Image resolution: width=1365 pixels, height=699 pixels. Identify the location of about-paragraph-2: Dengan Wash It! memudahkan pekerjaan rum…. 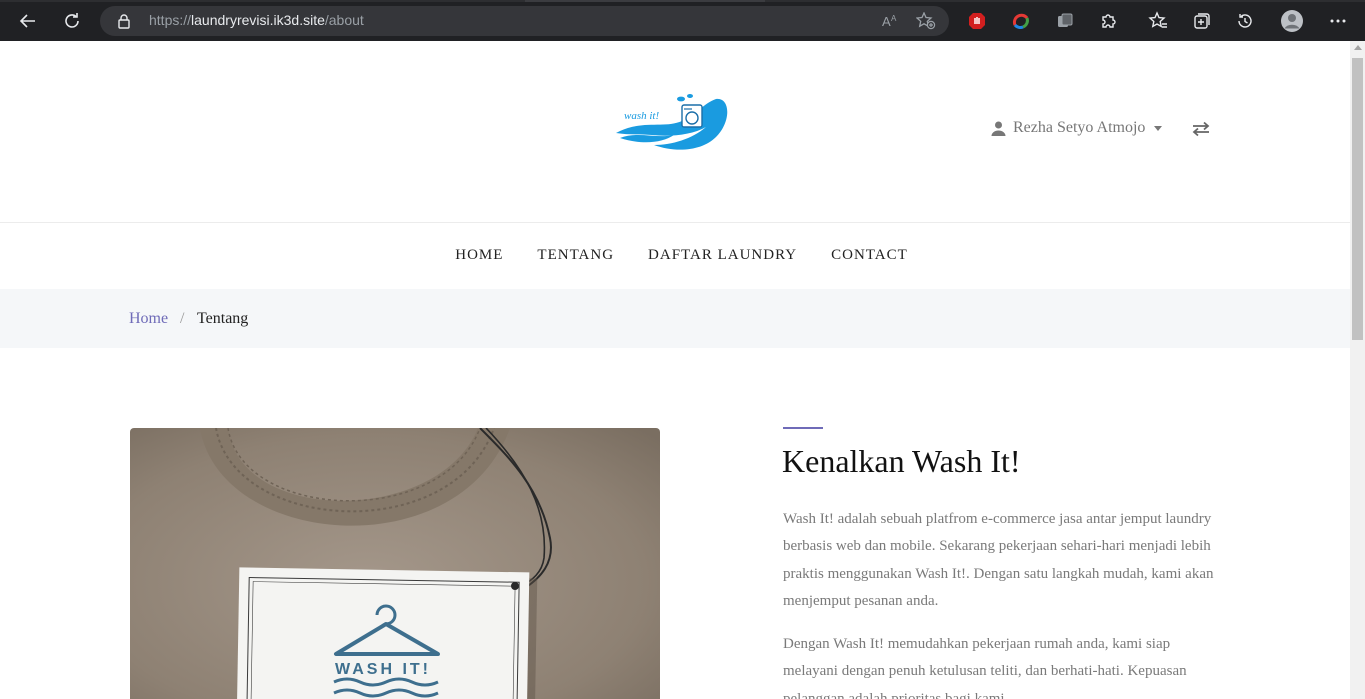
(985, 667).